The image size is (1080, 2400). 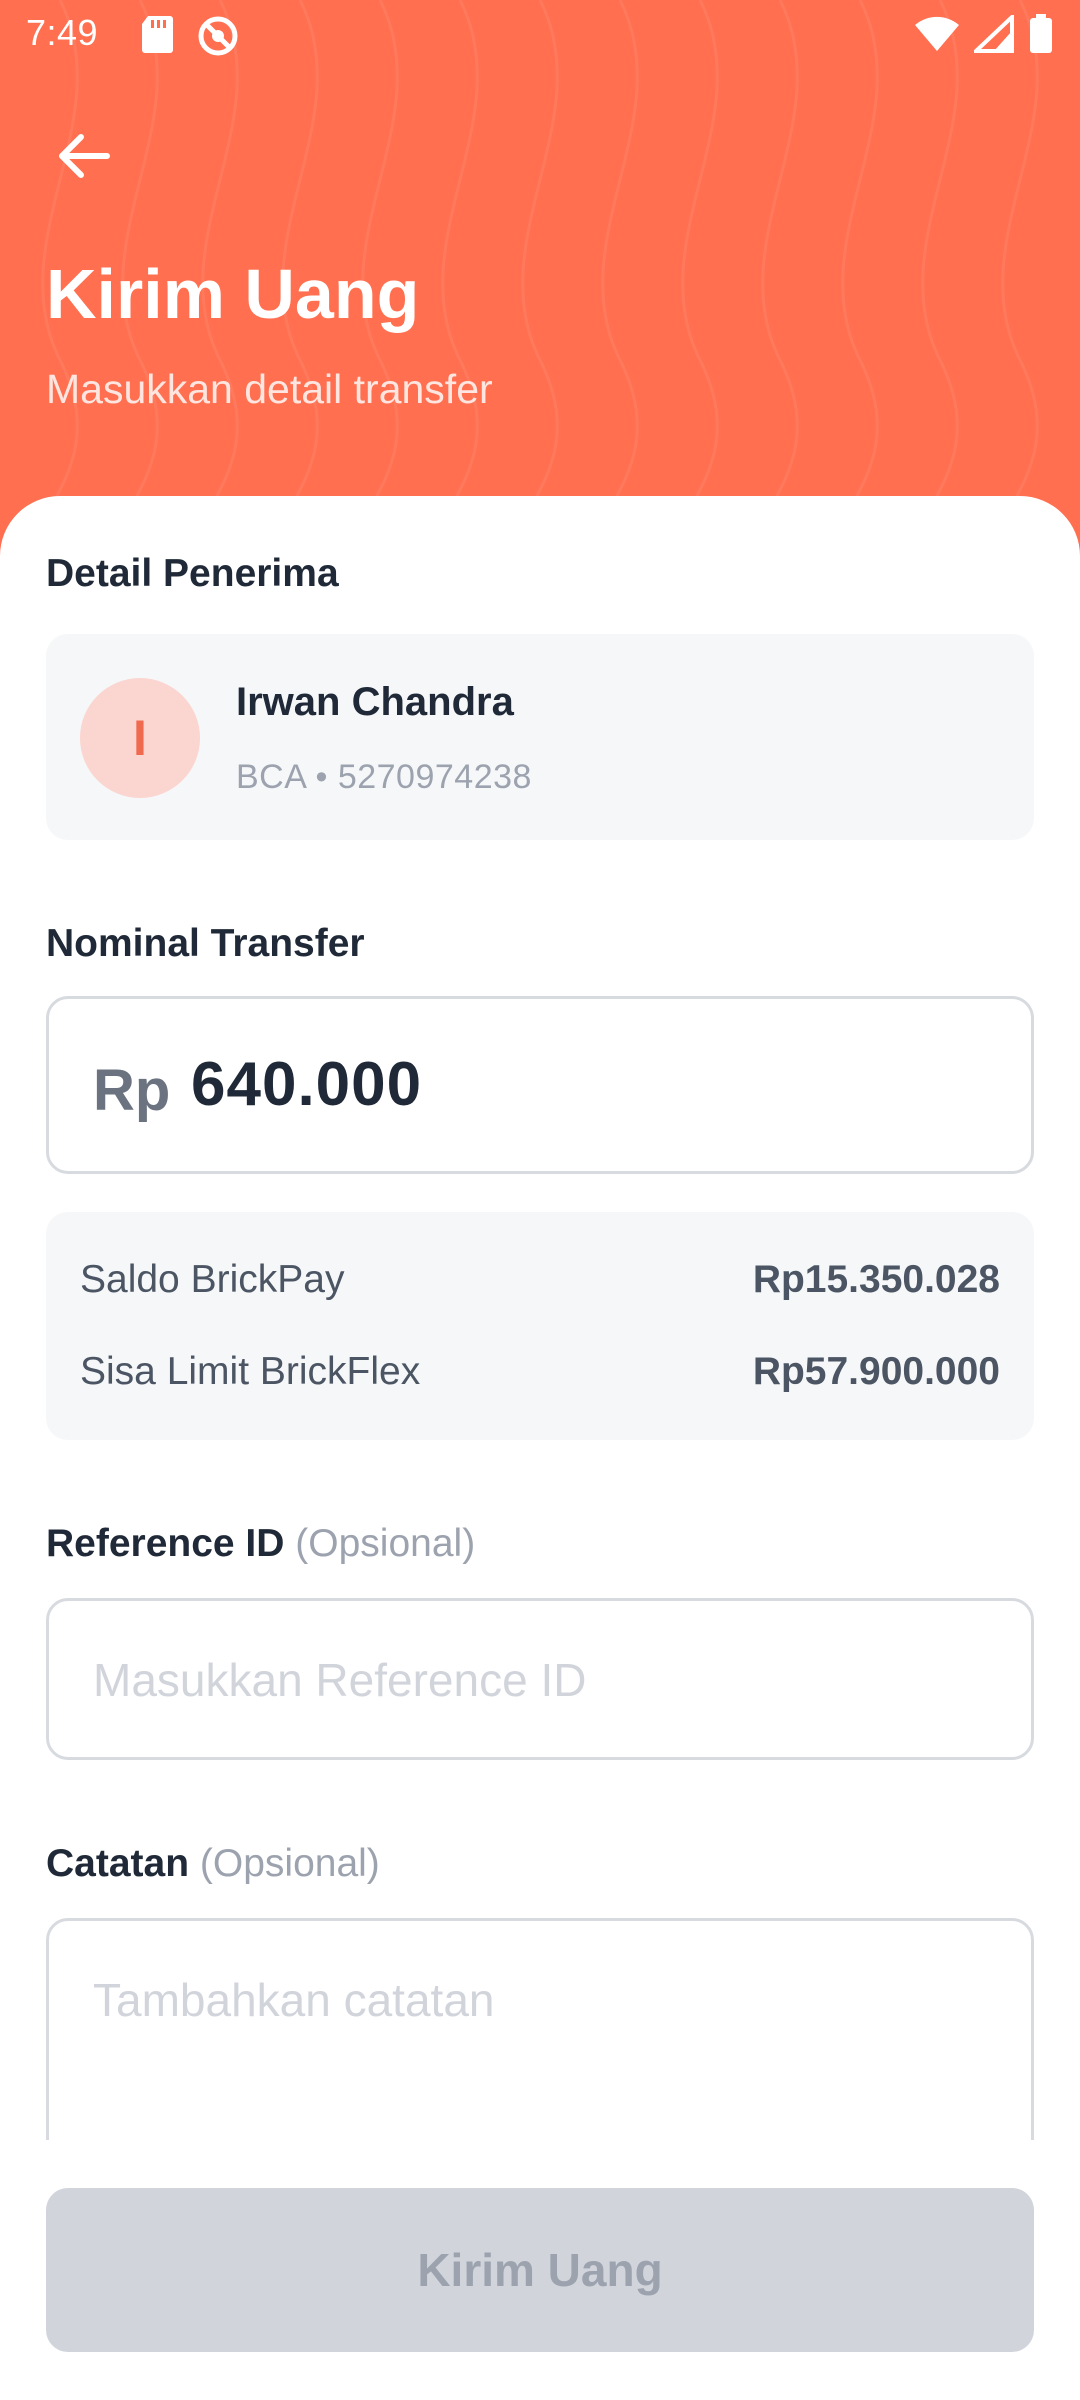 What do you see at coordinates (190, 36) in the screenshot?
I see `status-left-icons` at bounding box center [190, 36].